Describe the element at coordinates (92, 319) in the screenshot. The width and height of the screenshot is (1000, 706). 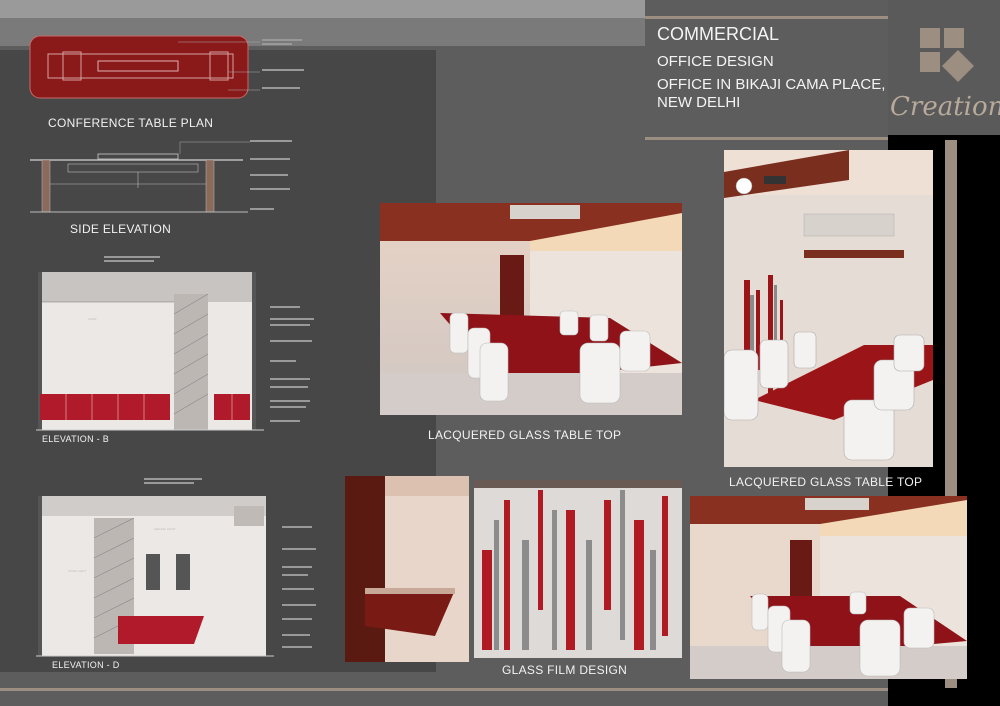
I see `elev-b-light-tag: LIGHT` at that location.